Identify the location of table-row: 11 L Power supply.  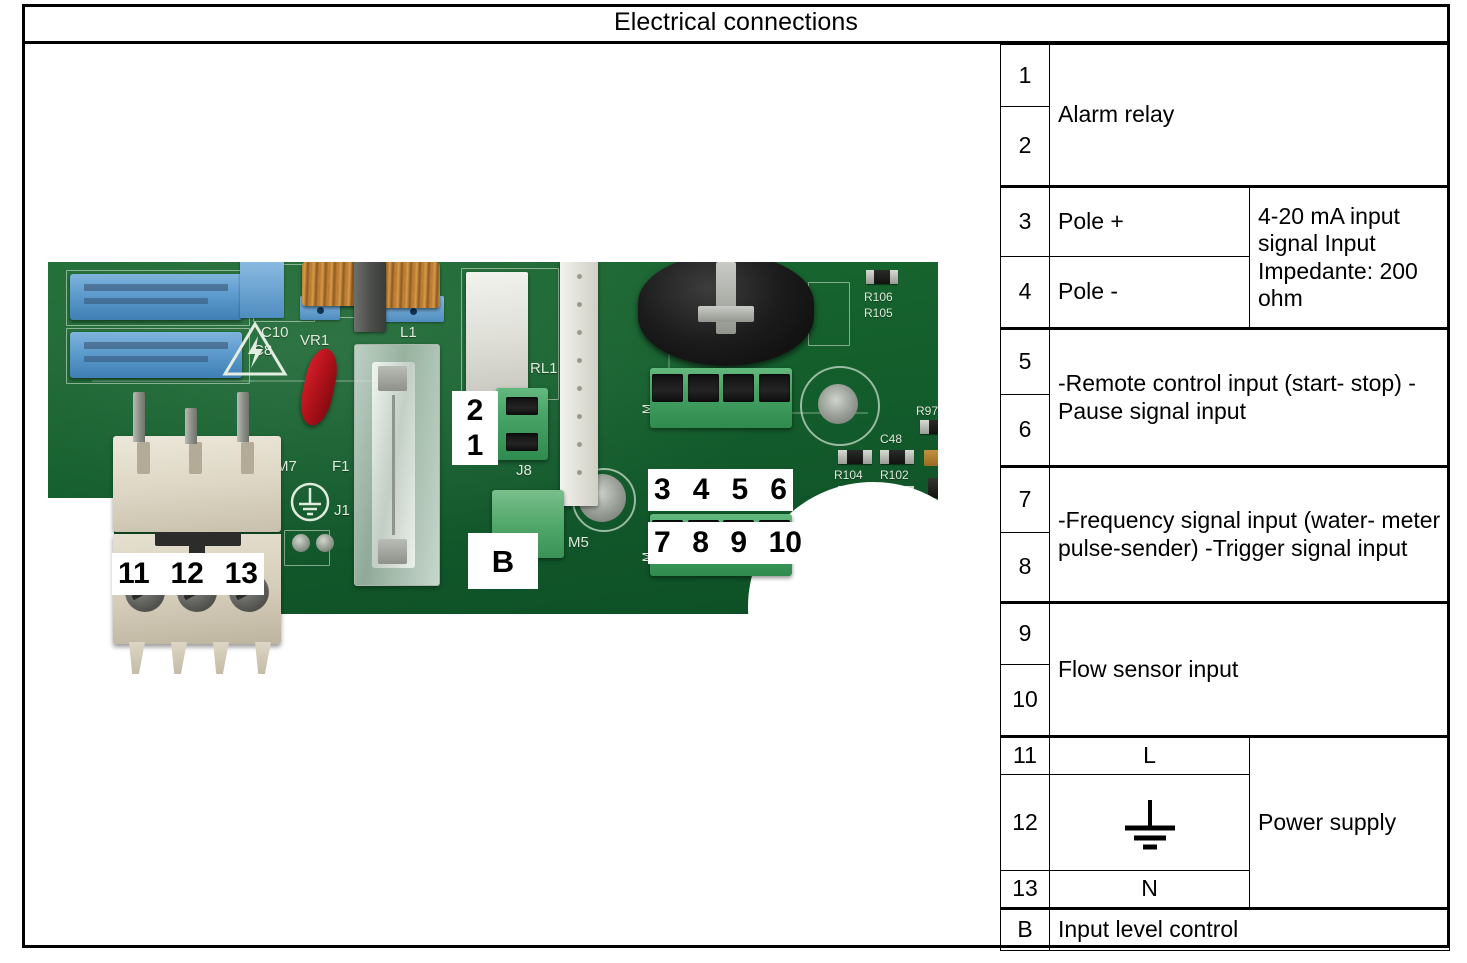
(1225, 822).